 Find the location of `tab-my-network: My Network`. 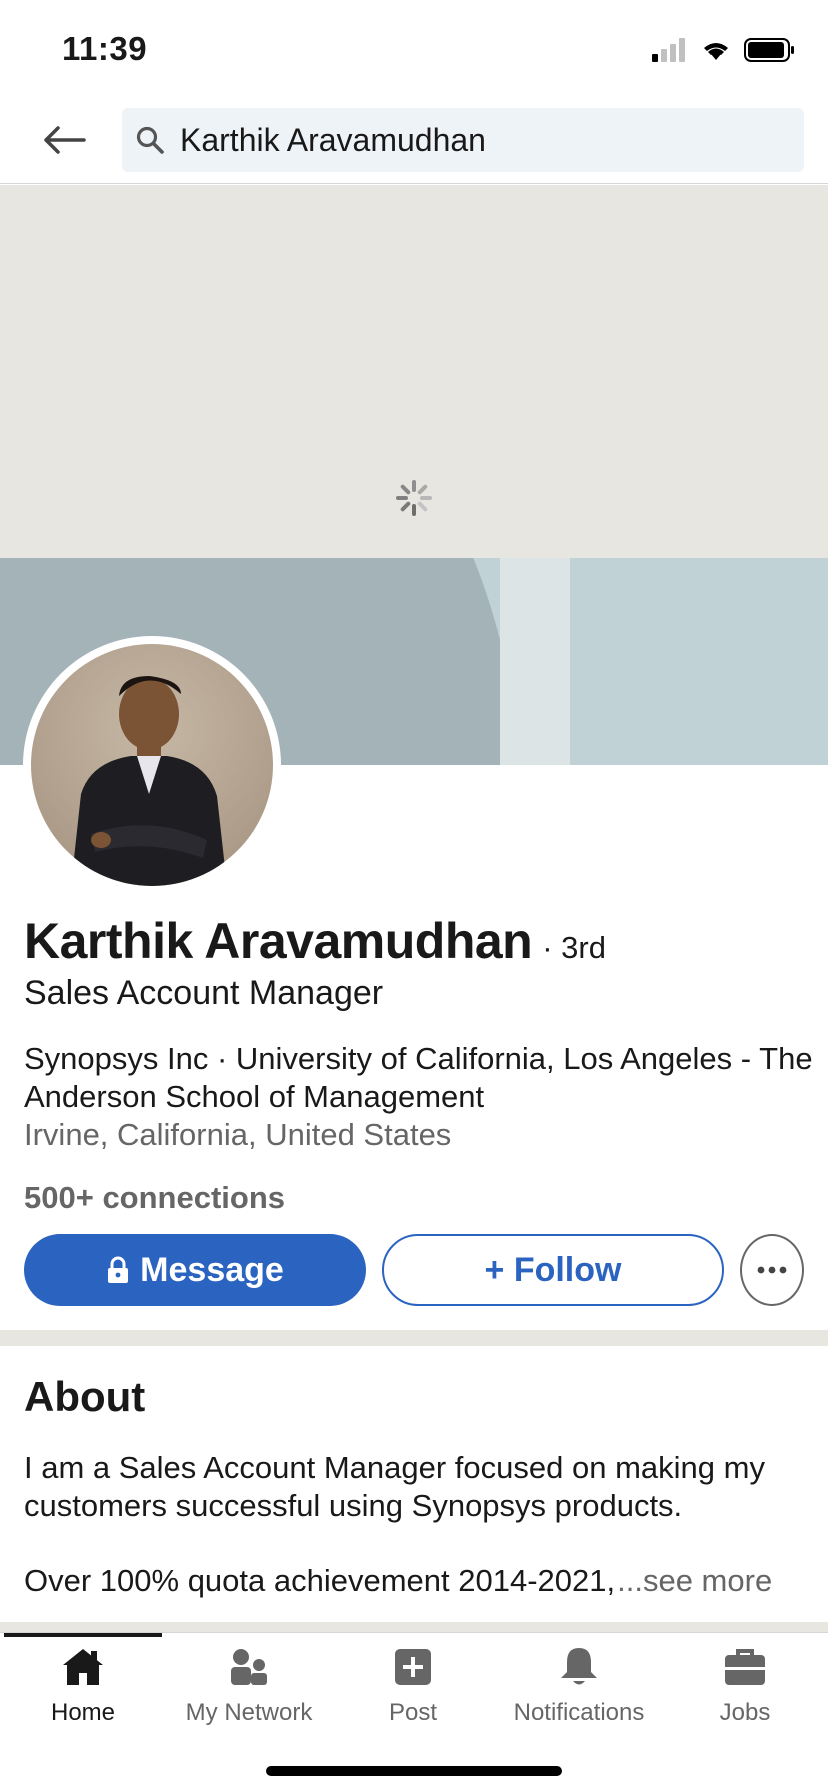

tab-my-network: My Network is located at coordinates (249, 1688).